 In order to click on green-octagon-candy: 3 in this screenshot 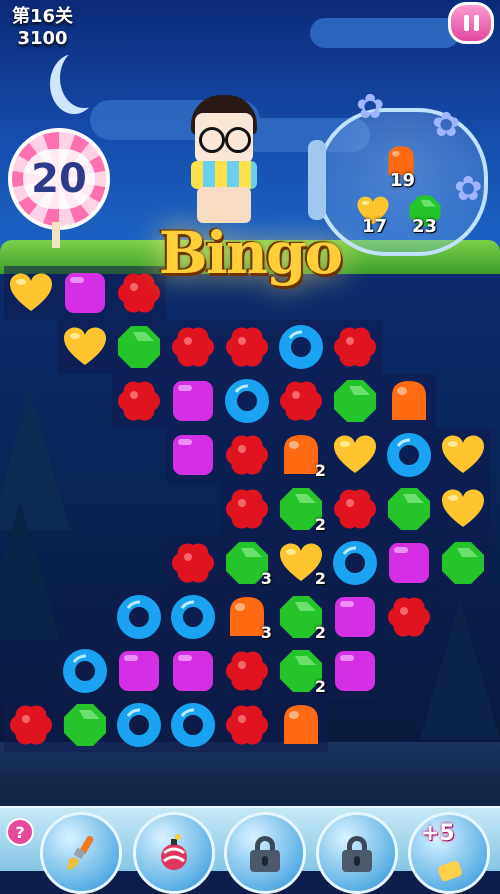, I will do `click(247, 563)`.